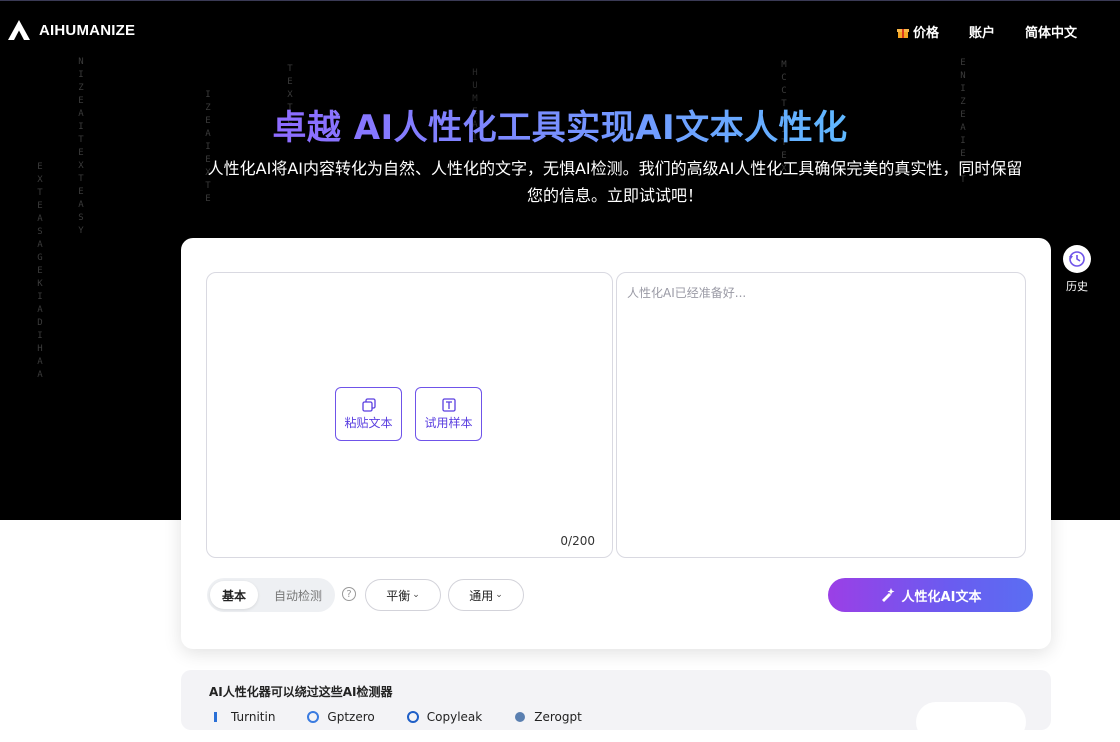 This screenshot has width=1120, height=742. What do you see at coordinates (234, 595) in the screenshot?
I see `mode-basic-tab: 基本` at bounding box center [234, 595].